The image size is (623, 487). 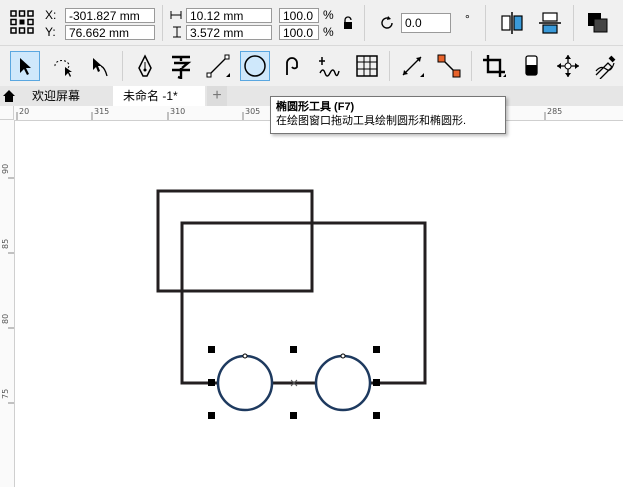 What do you see at coordinates (229, 32) in the screenshot?
I see `height-field: 3.572 mm` at bounding box center [229, 32].